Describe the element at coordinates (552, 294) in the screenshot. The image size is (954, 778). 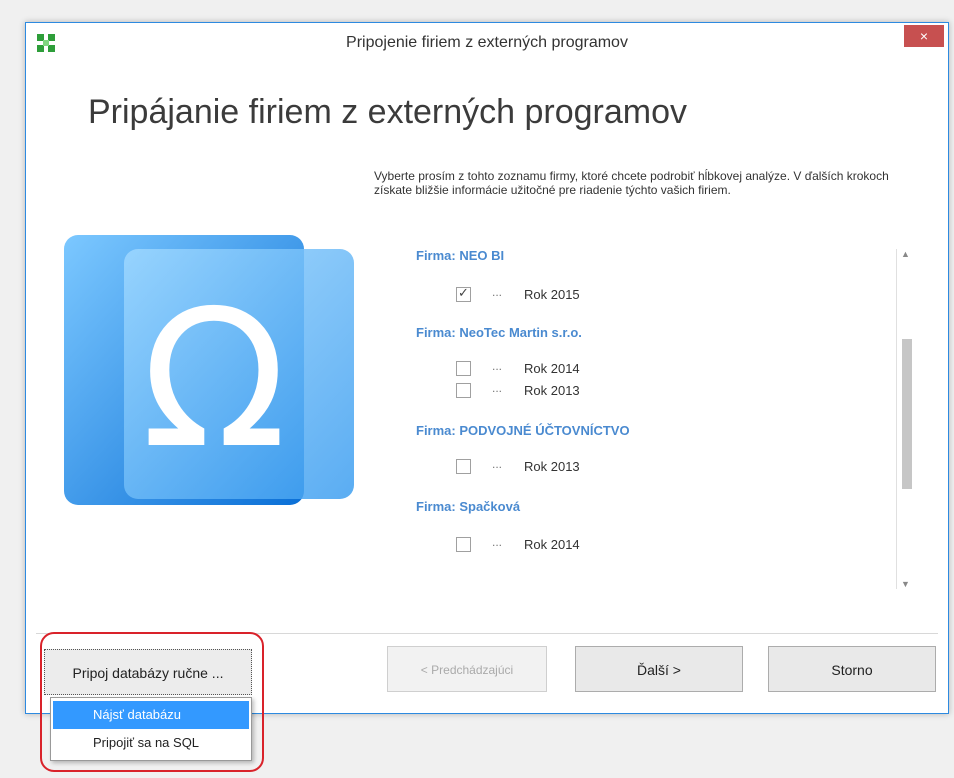
I see `year-label: Rok 2015` at that location.